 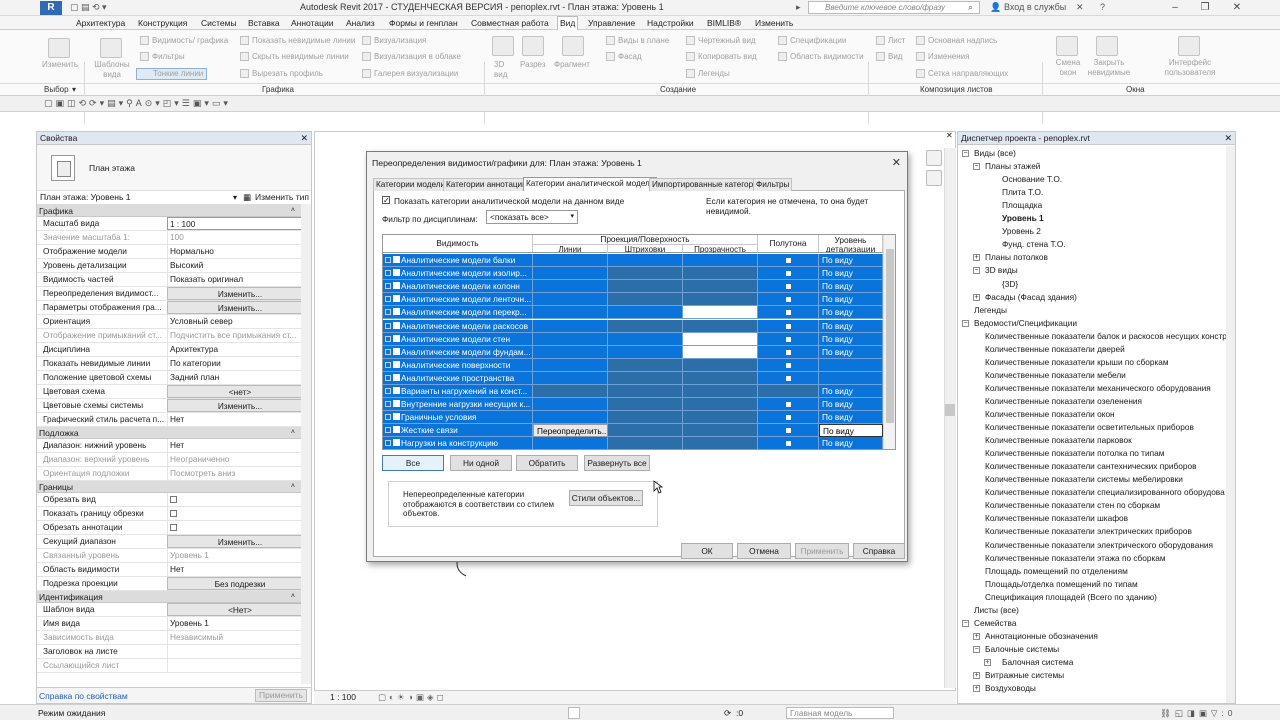 What do you see at coordinates (1016, 257) in the screenshot?
I see `browser-tree-item: Планы потолков` at bounding box center [1016, 257].